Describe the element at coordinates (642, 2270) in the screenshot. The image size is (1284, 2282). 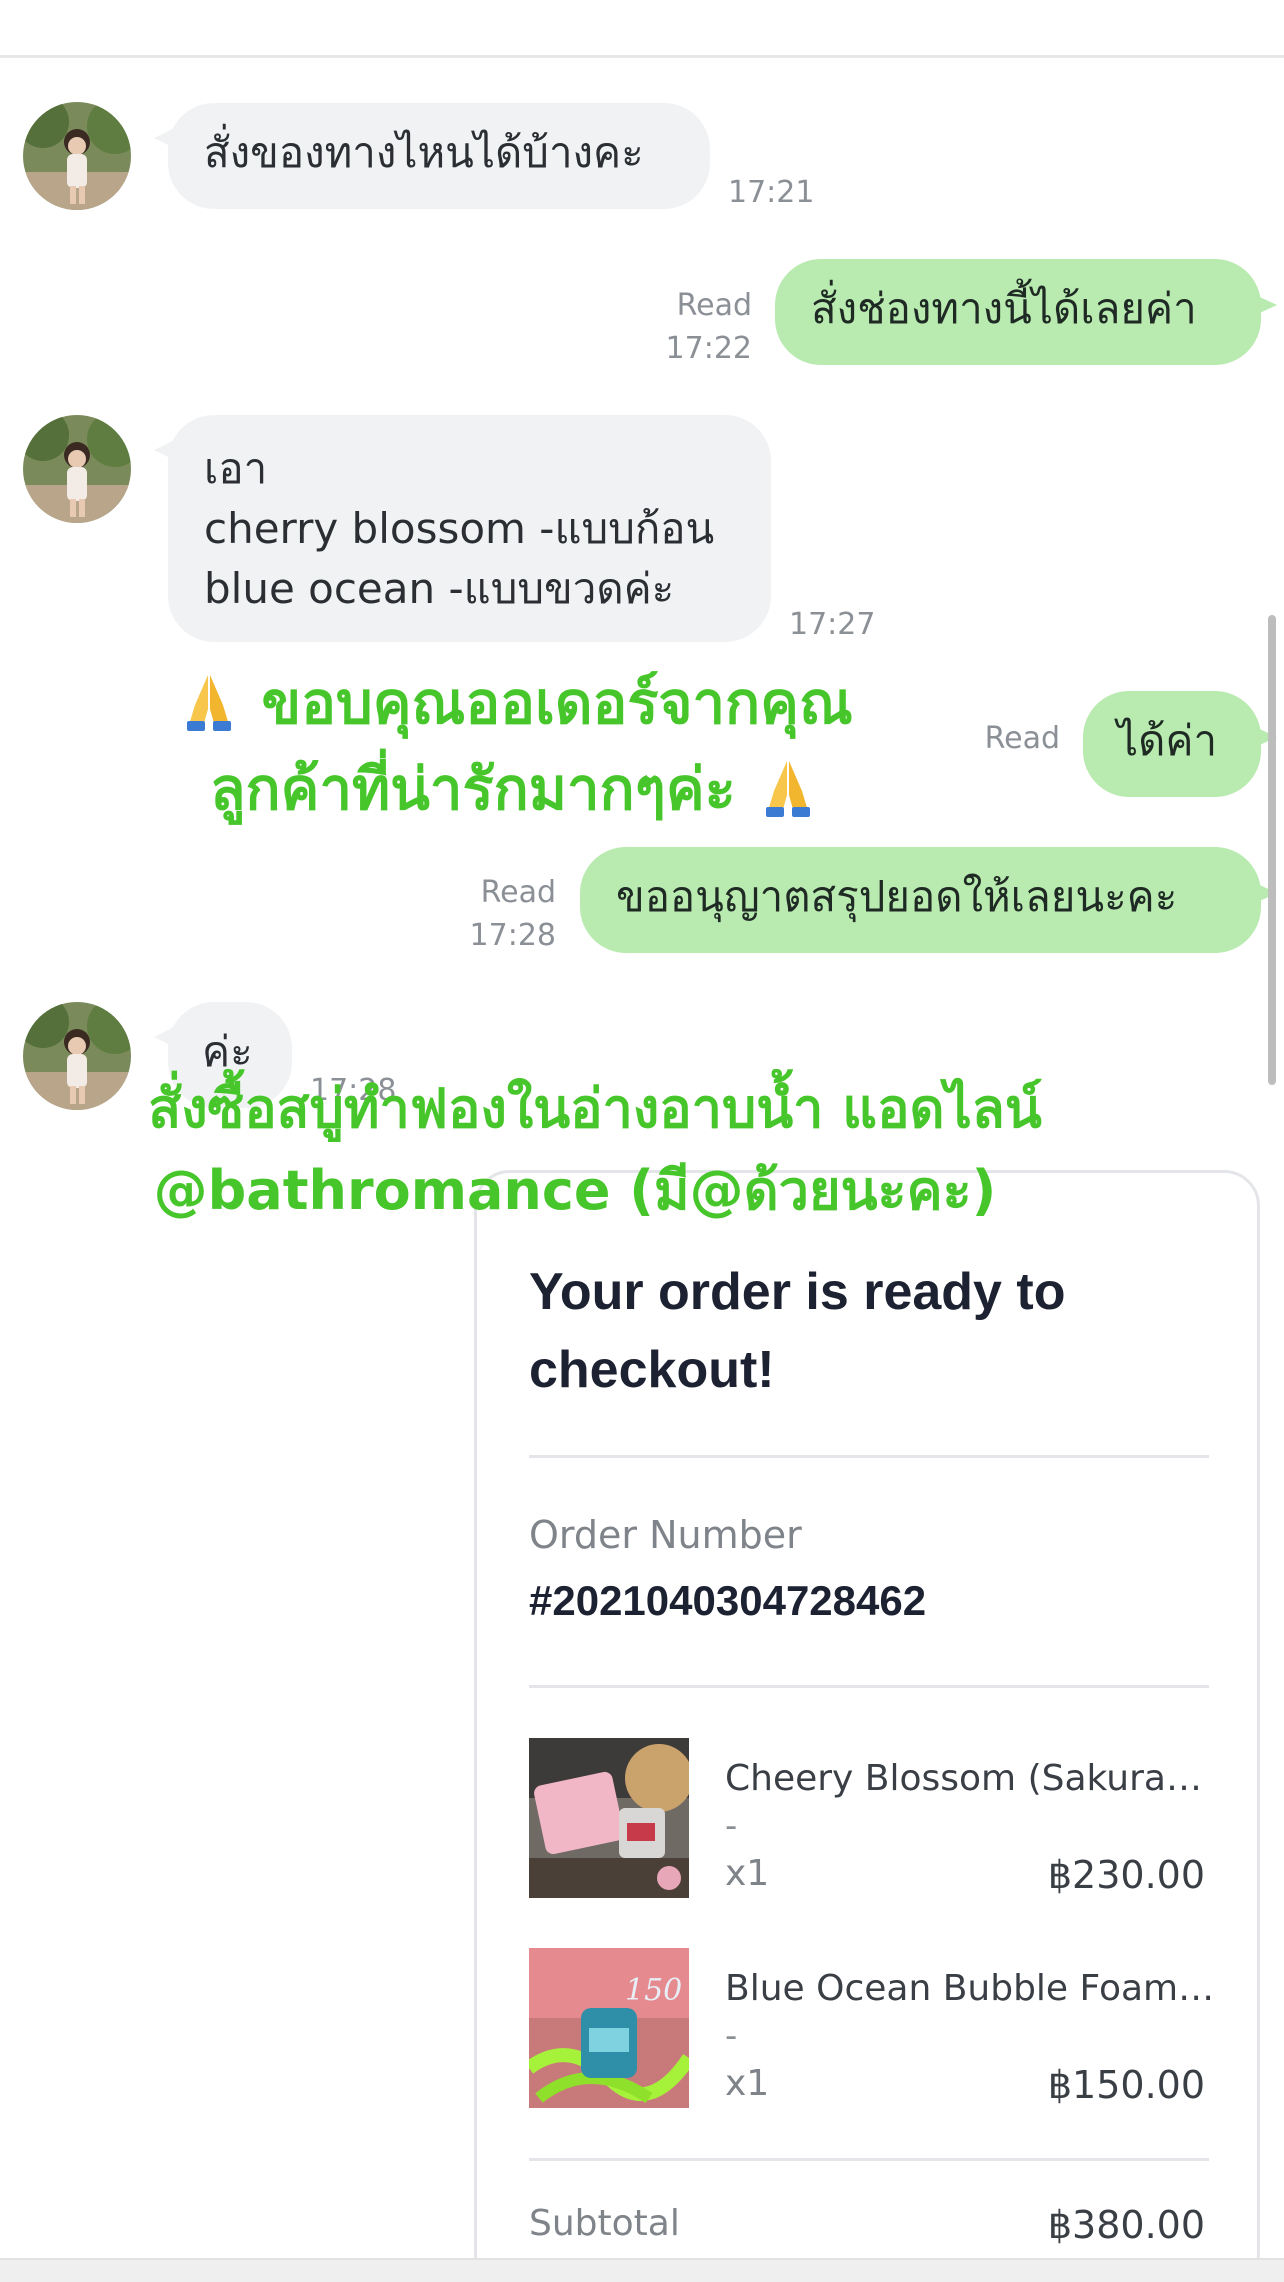
I see `bottom-input-bar` at that location.